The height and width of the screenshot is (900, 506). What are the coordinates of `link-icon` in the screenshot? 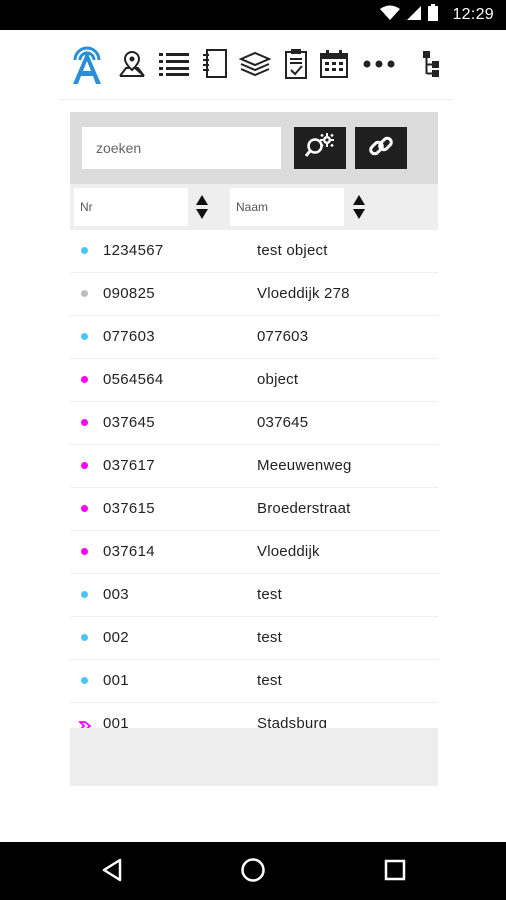 It's located at (381, 148).